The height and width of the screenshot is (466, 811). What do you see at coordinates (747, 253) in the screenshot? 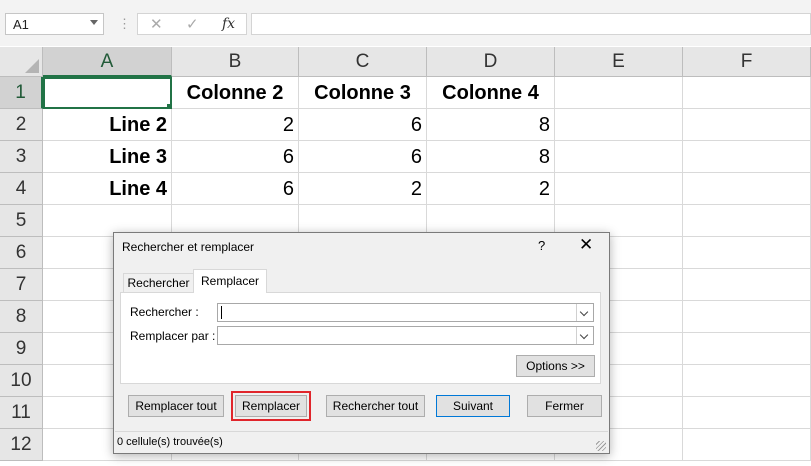
I see `cell-f6` at bounding box center [747, 253].